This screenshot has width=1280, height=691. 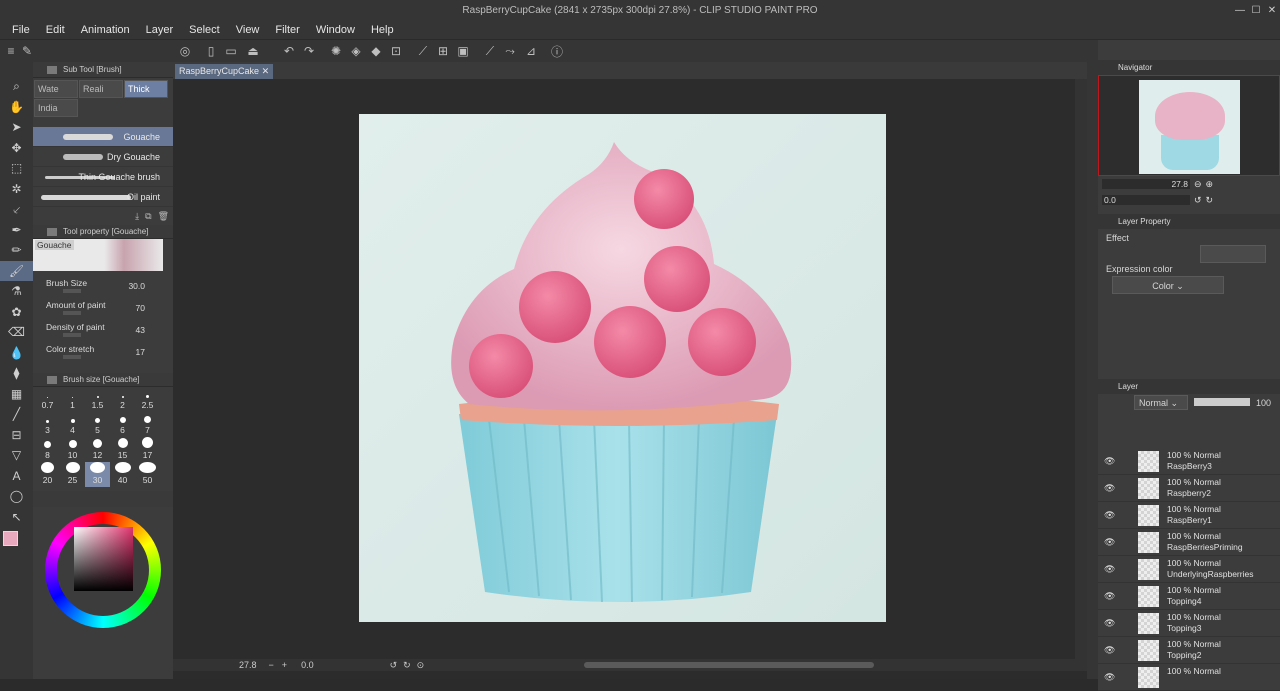 I want to click on navigator-rotation-slider: 0.0, so click(x=1146, y=200).